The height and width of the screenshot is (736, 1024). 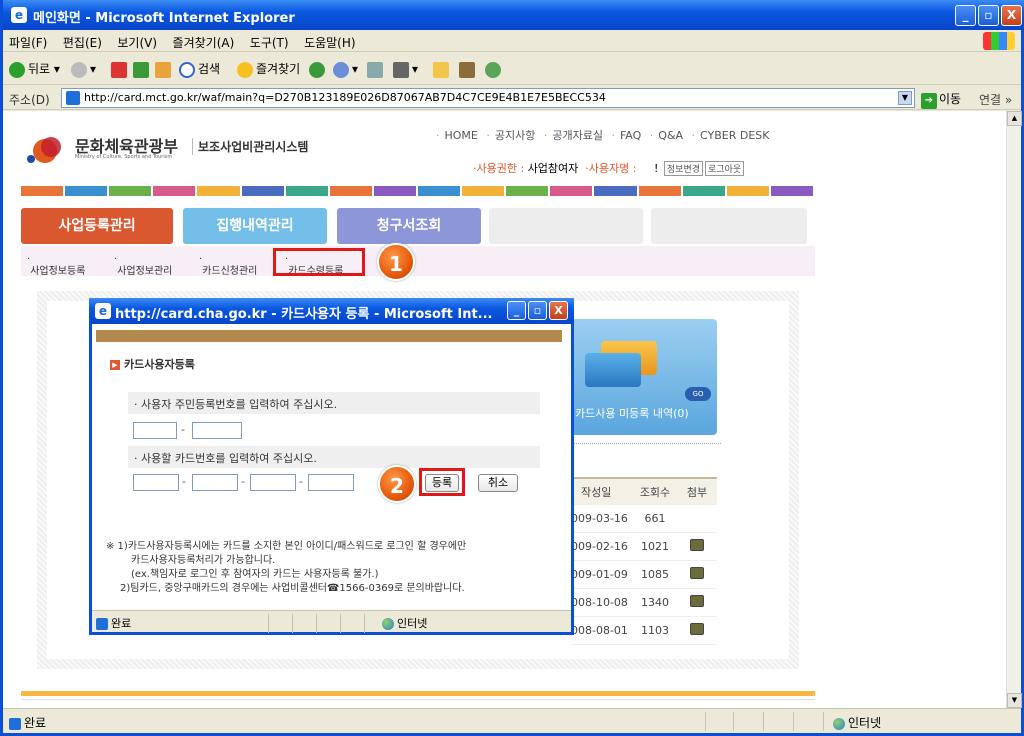 I want to click on subnav-project-info-manage: · 사업정보관리, so click(x=143, y=265).